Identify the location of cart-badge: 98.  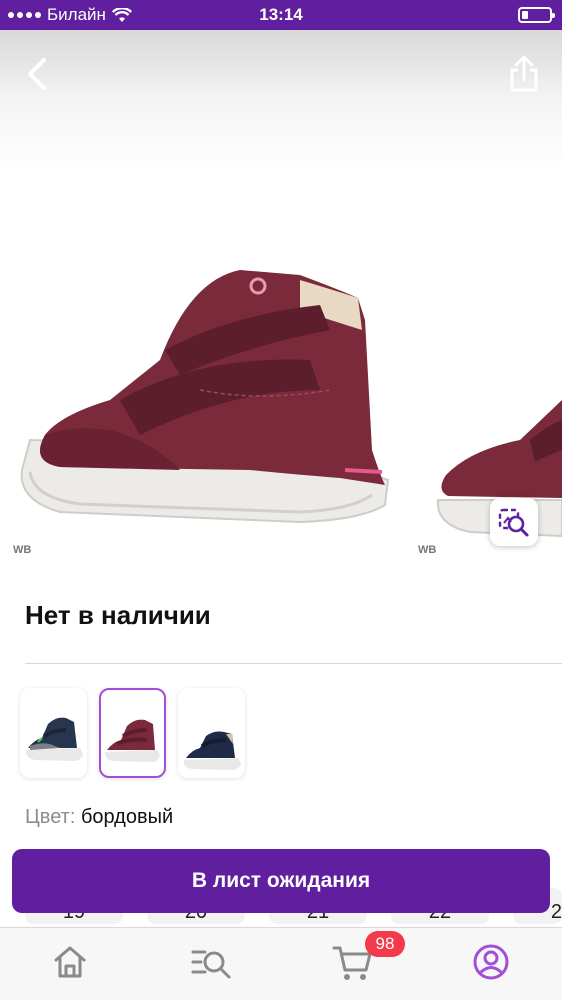
(385, 944).